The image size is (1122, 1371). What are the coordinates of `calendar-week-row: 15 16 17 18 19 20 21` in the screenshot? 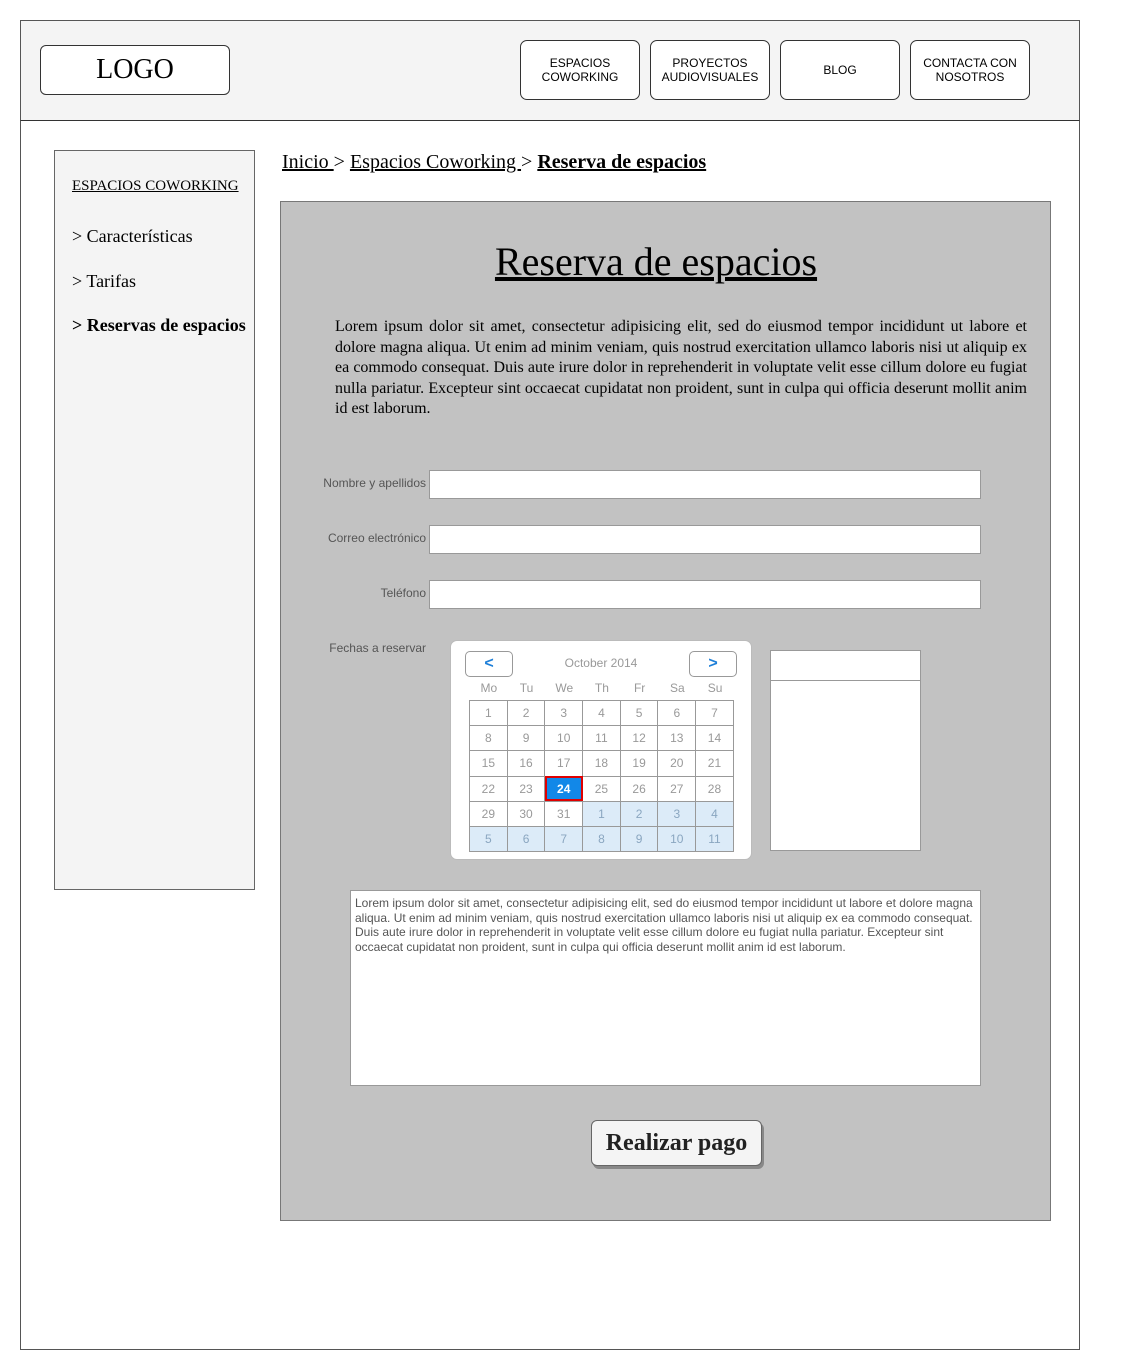 It's located at (601, 763).